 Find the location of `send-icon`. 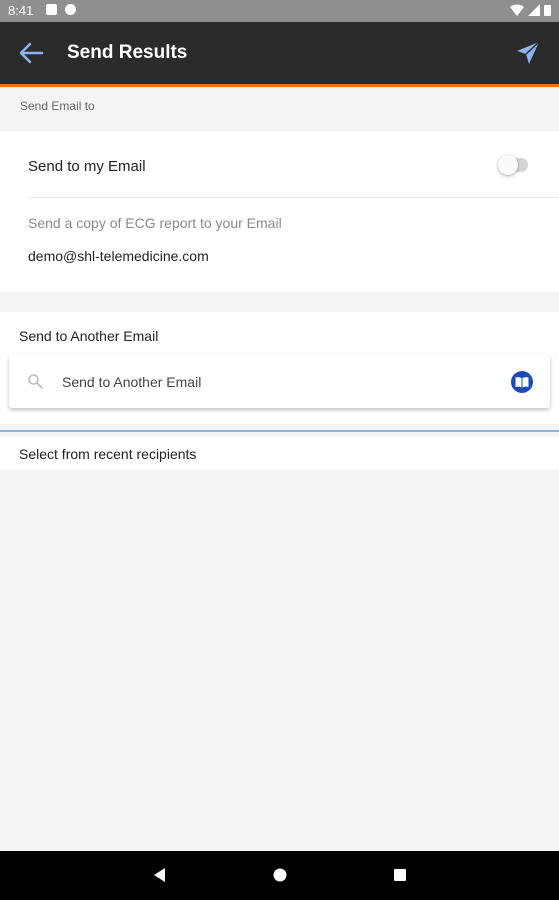

send-icon is located at coordinates (528, 53).